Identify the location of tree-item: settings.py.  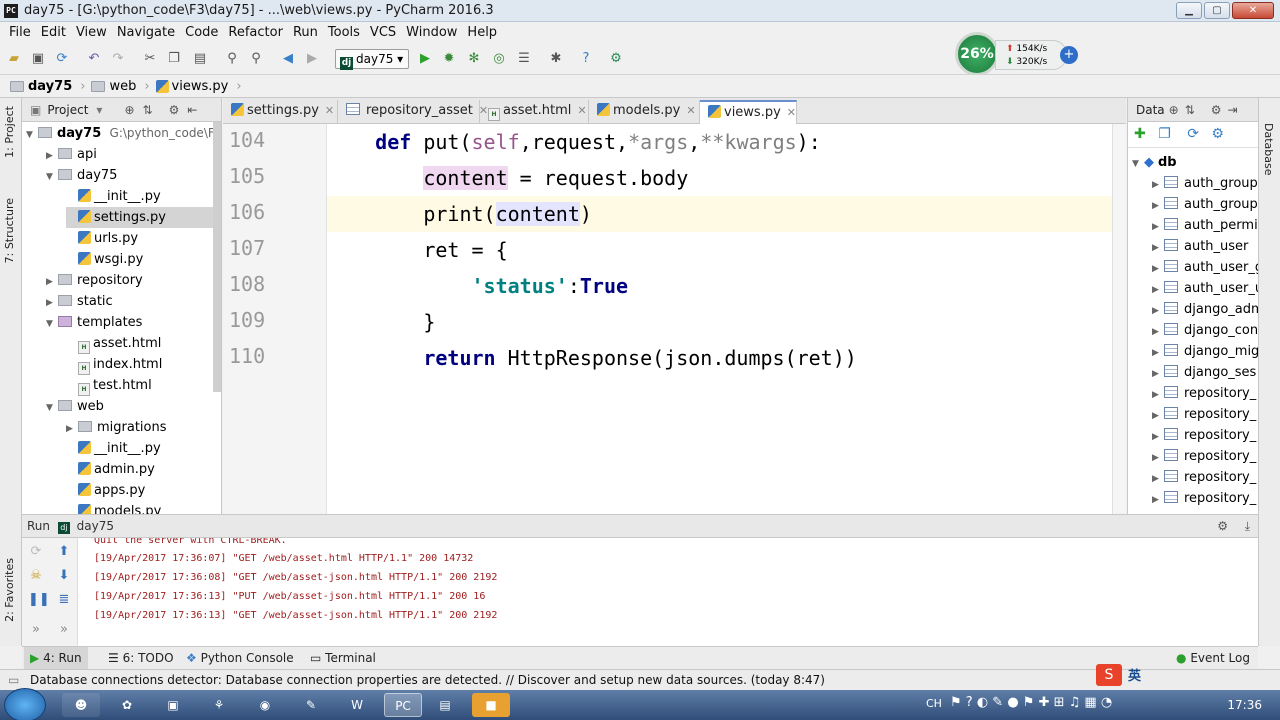
(143, 217).